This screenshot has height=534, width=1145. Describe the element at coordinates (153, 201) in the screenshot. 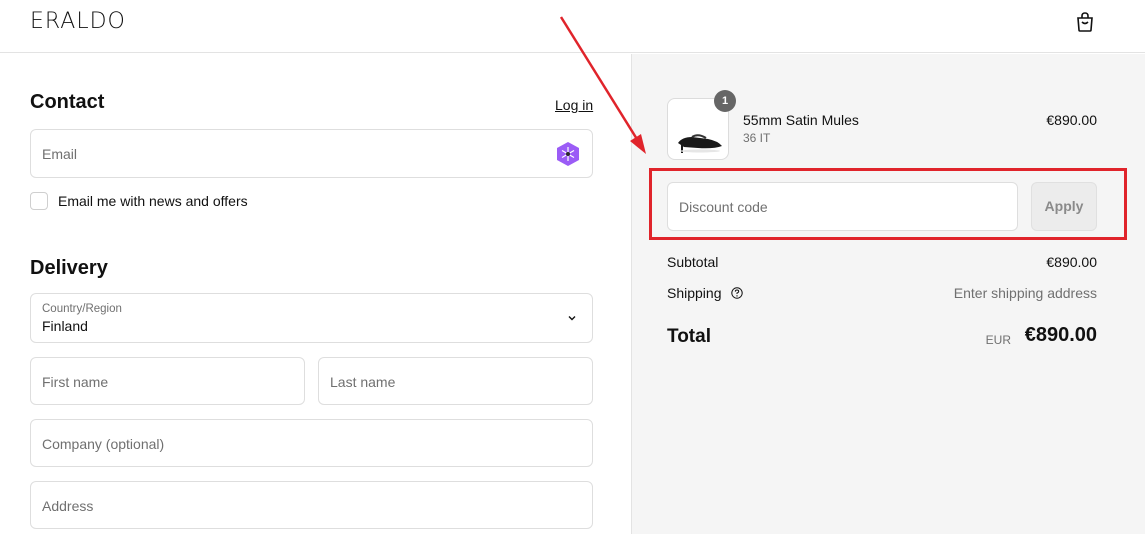

I see `newsletter-label: Email me with news and offers` at that location.